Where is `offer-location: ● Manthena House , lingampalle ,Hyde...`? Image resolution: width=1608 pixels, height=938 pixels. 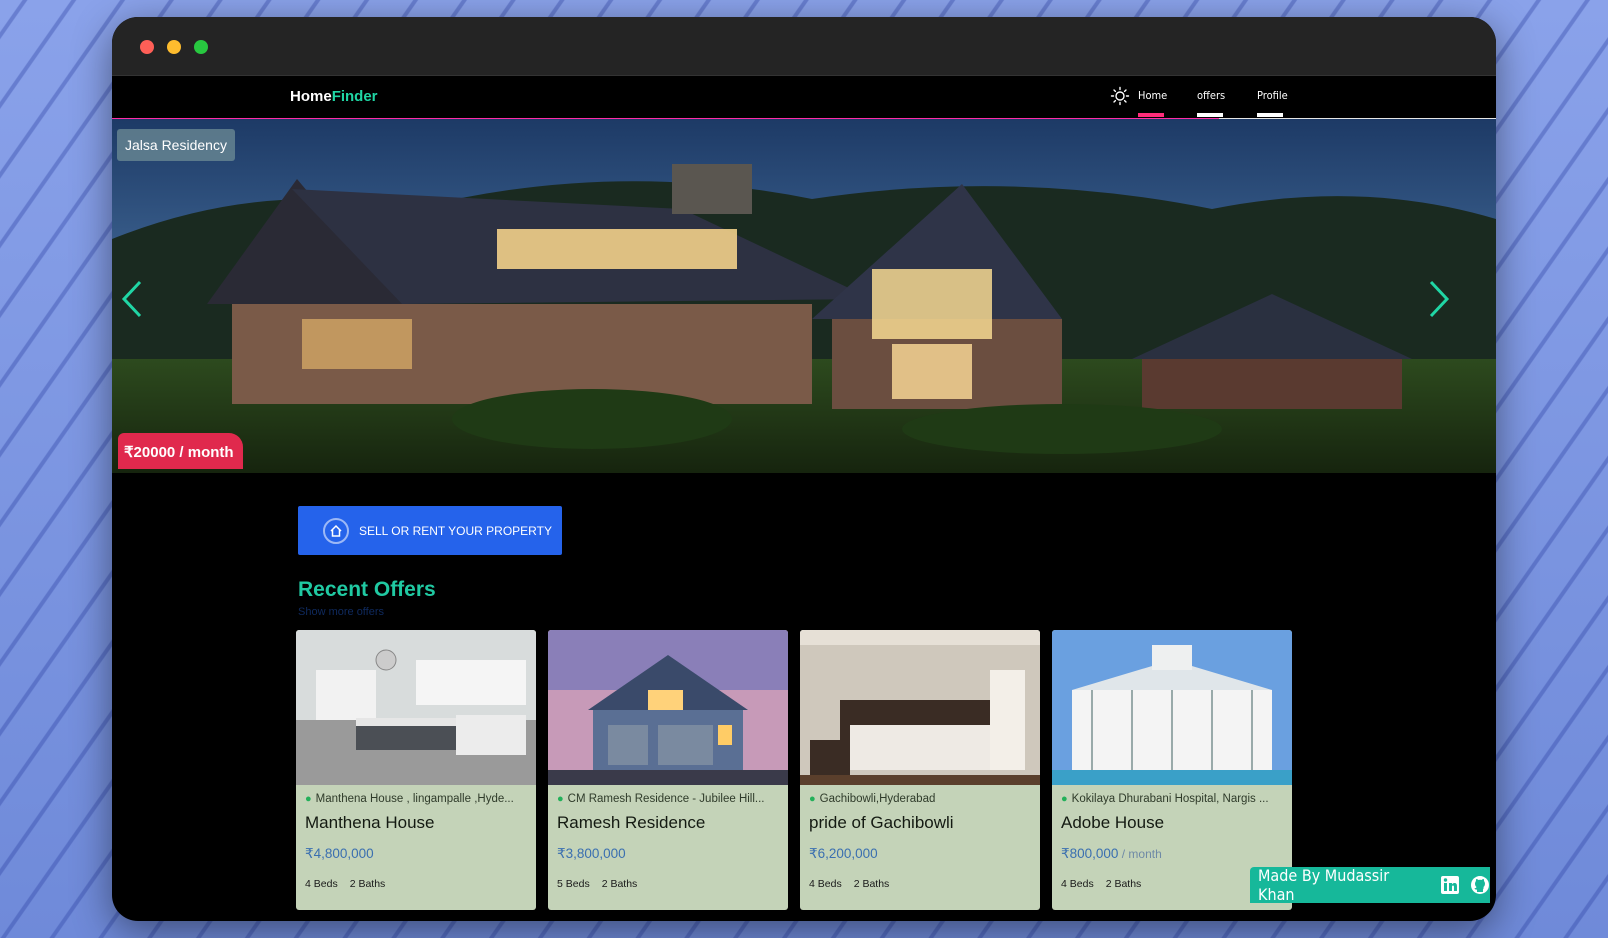
offer-location: ● Manthena House , lingampalle ,Hyde... is located at coordinates (409, 799).